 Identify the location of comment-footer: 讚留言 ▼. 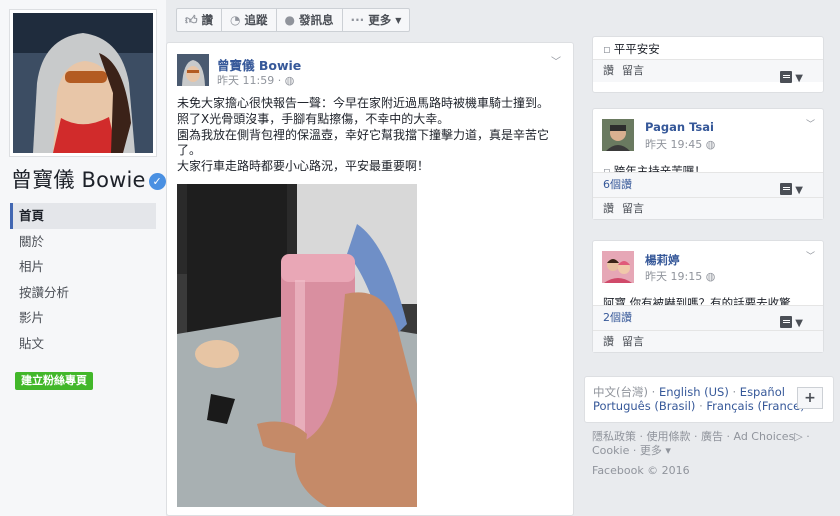
(708, 71).